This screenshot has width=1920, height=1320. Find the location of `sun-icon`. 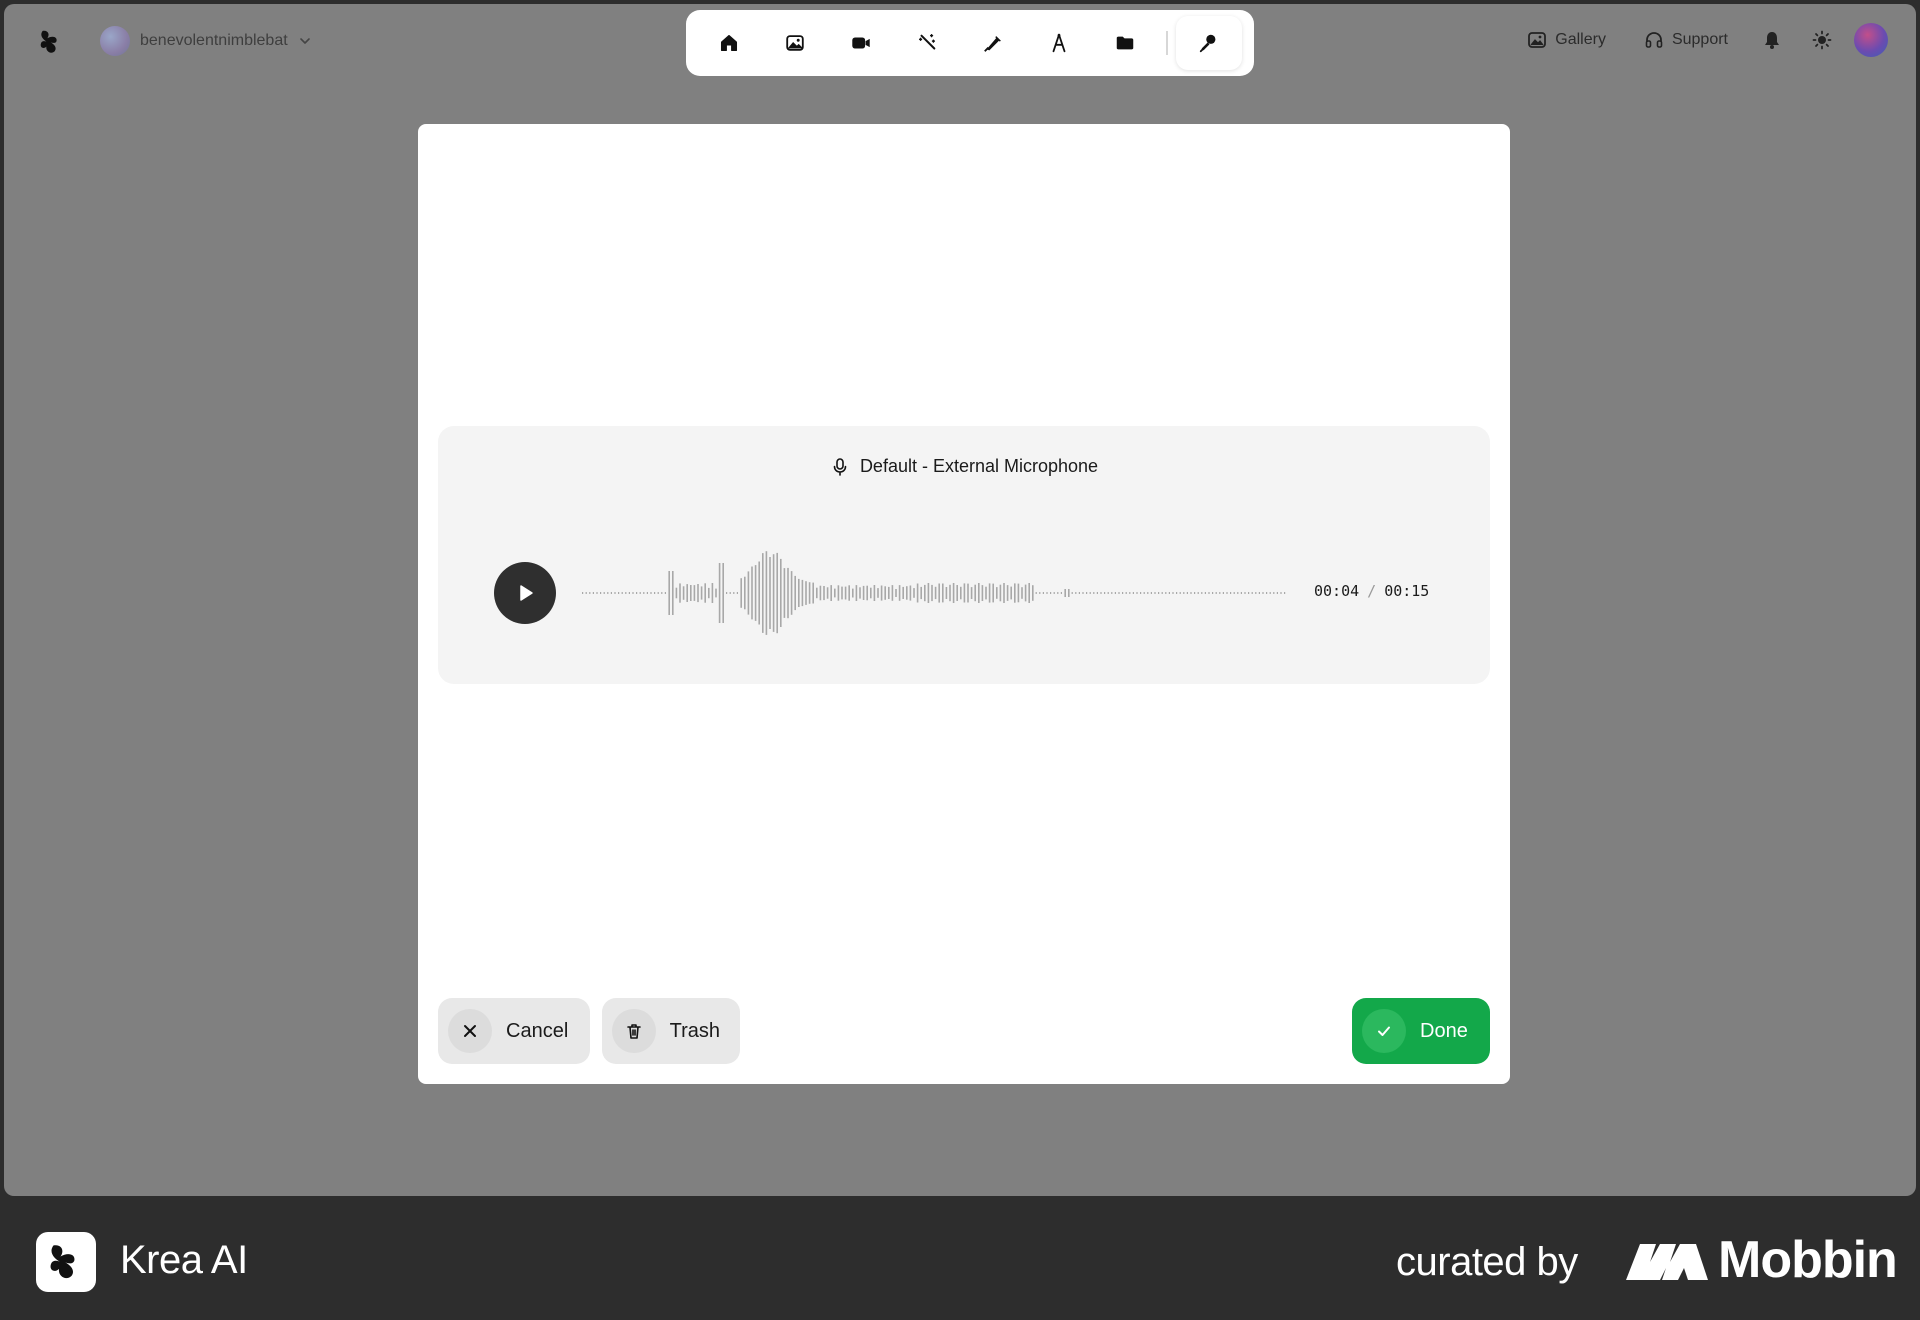

sun-icon is located at coordinates (1822, 40).